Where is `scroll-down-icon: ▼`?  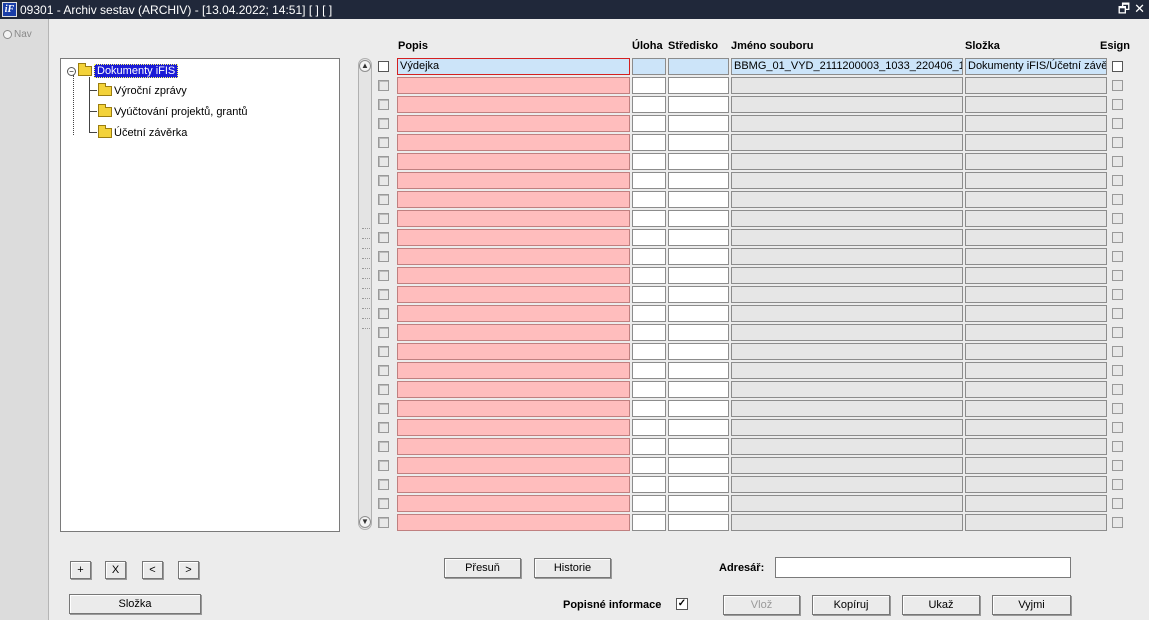 scroll-down-icon: ▼ is located at coordinates (365, 522).